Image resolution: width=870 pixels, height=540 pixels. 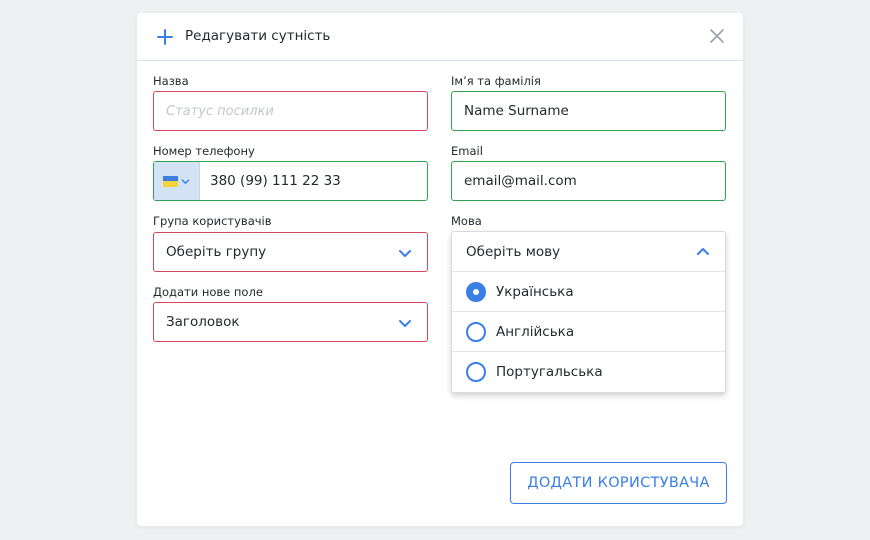 I want to click on close-icon, so click(x=717, y=36).